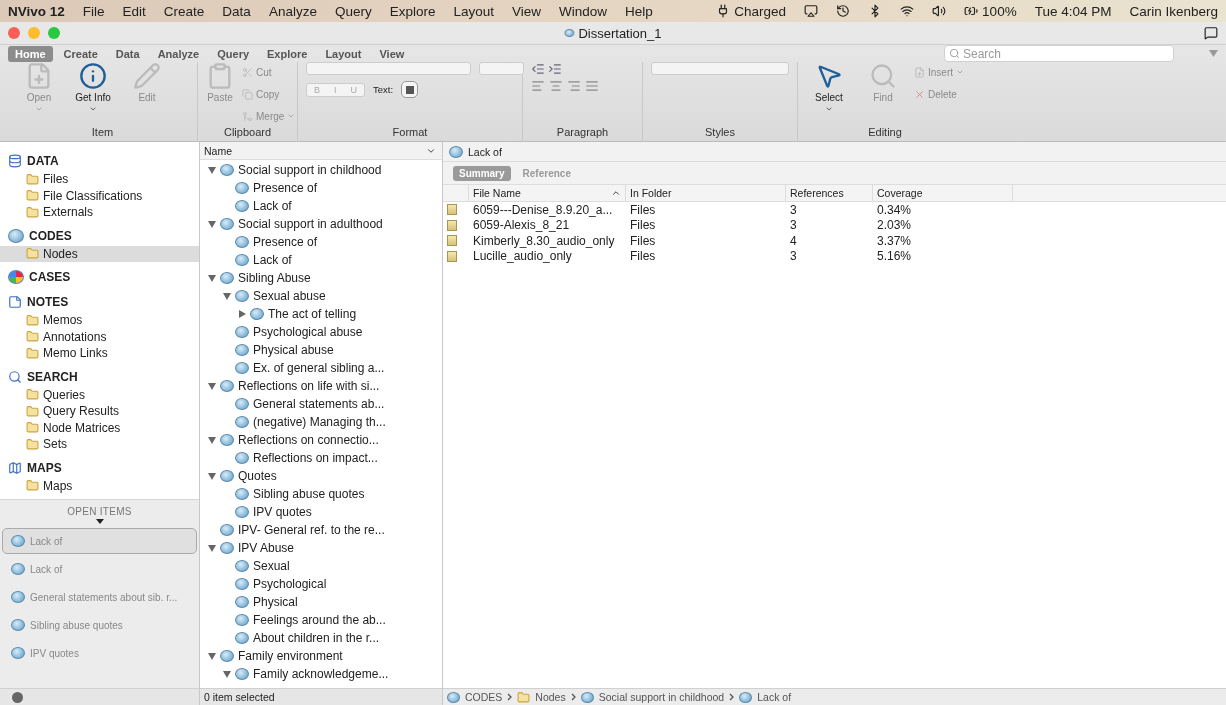  What do you see at coordinates (275, 602) in the screenshot?
I see `node-label: Physical` at bounding box center [275, 602].